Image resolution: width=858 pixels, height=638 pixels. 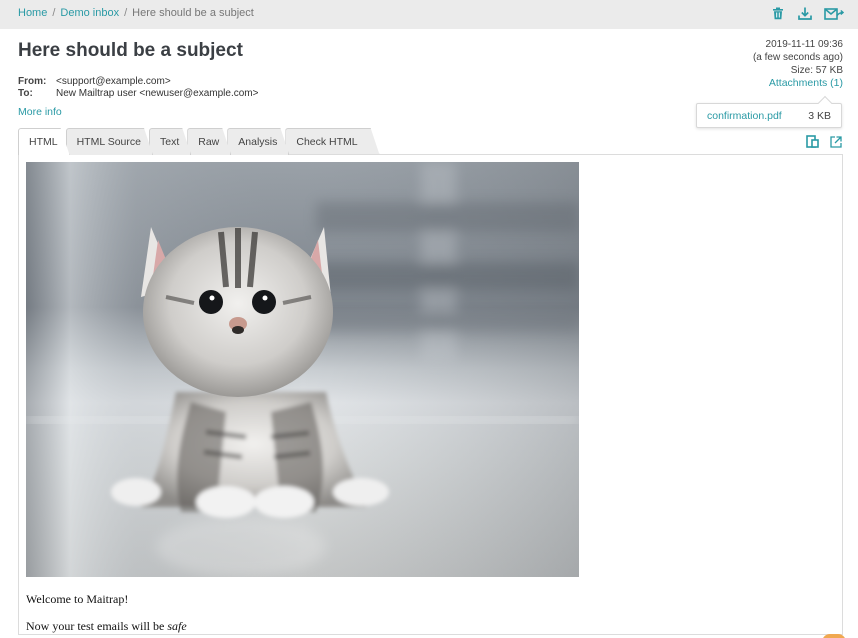 I want to click on message-size: Size: 57 KB, so click(x=816, y=70).